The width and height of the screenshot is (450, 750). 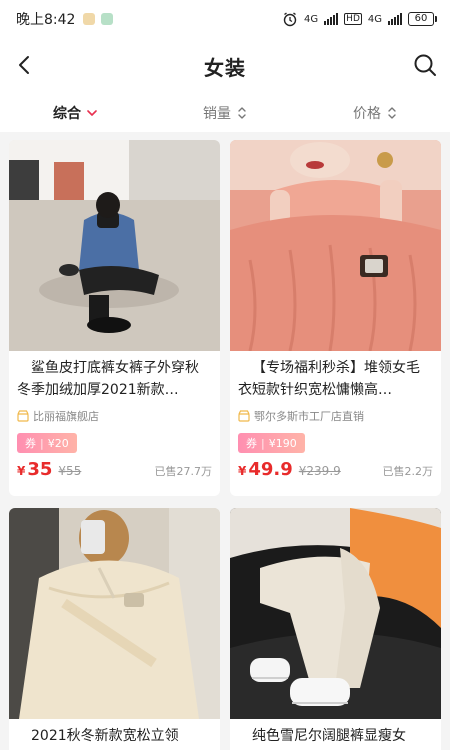 What do you see at coordinates (331, 19) in the screenshot?
I see `signal-icon` at bounding box center [331, 19].